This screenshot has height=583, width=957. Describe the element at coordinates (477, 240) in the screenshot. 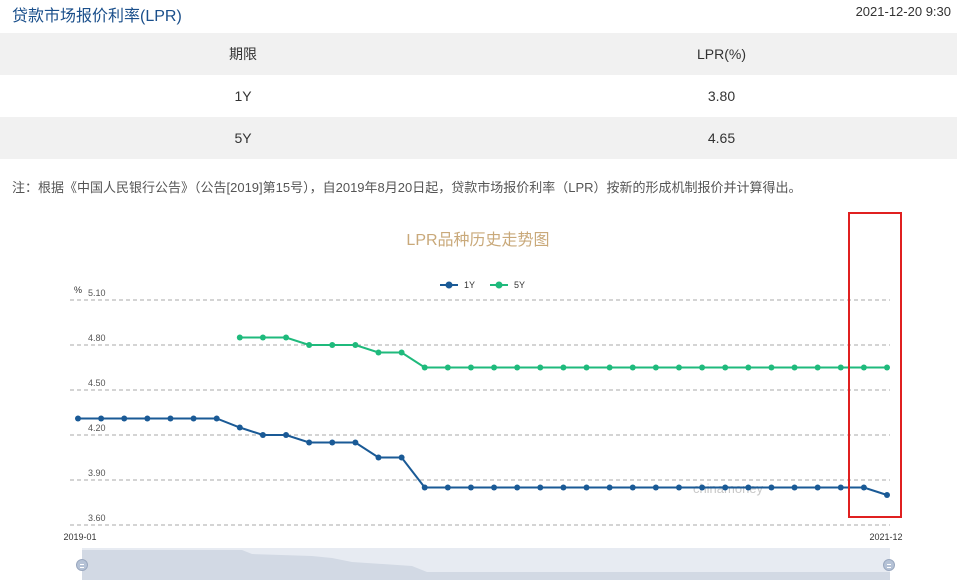

I see `chart-title: LPR品种历史走势图` at that location.